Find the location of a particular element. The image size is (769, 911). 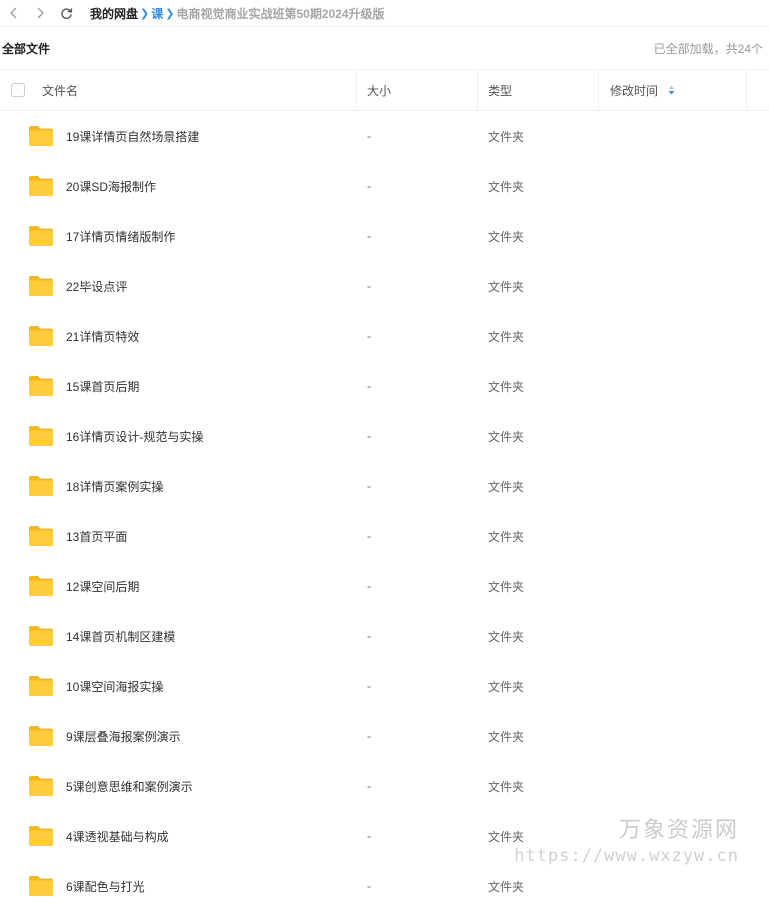

forward-button is located at coordinates (40, 13).